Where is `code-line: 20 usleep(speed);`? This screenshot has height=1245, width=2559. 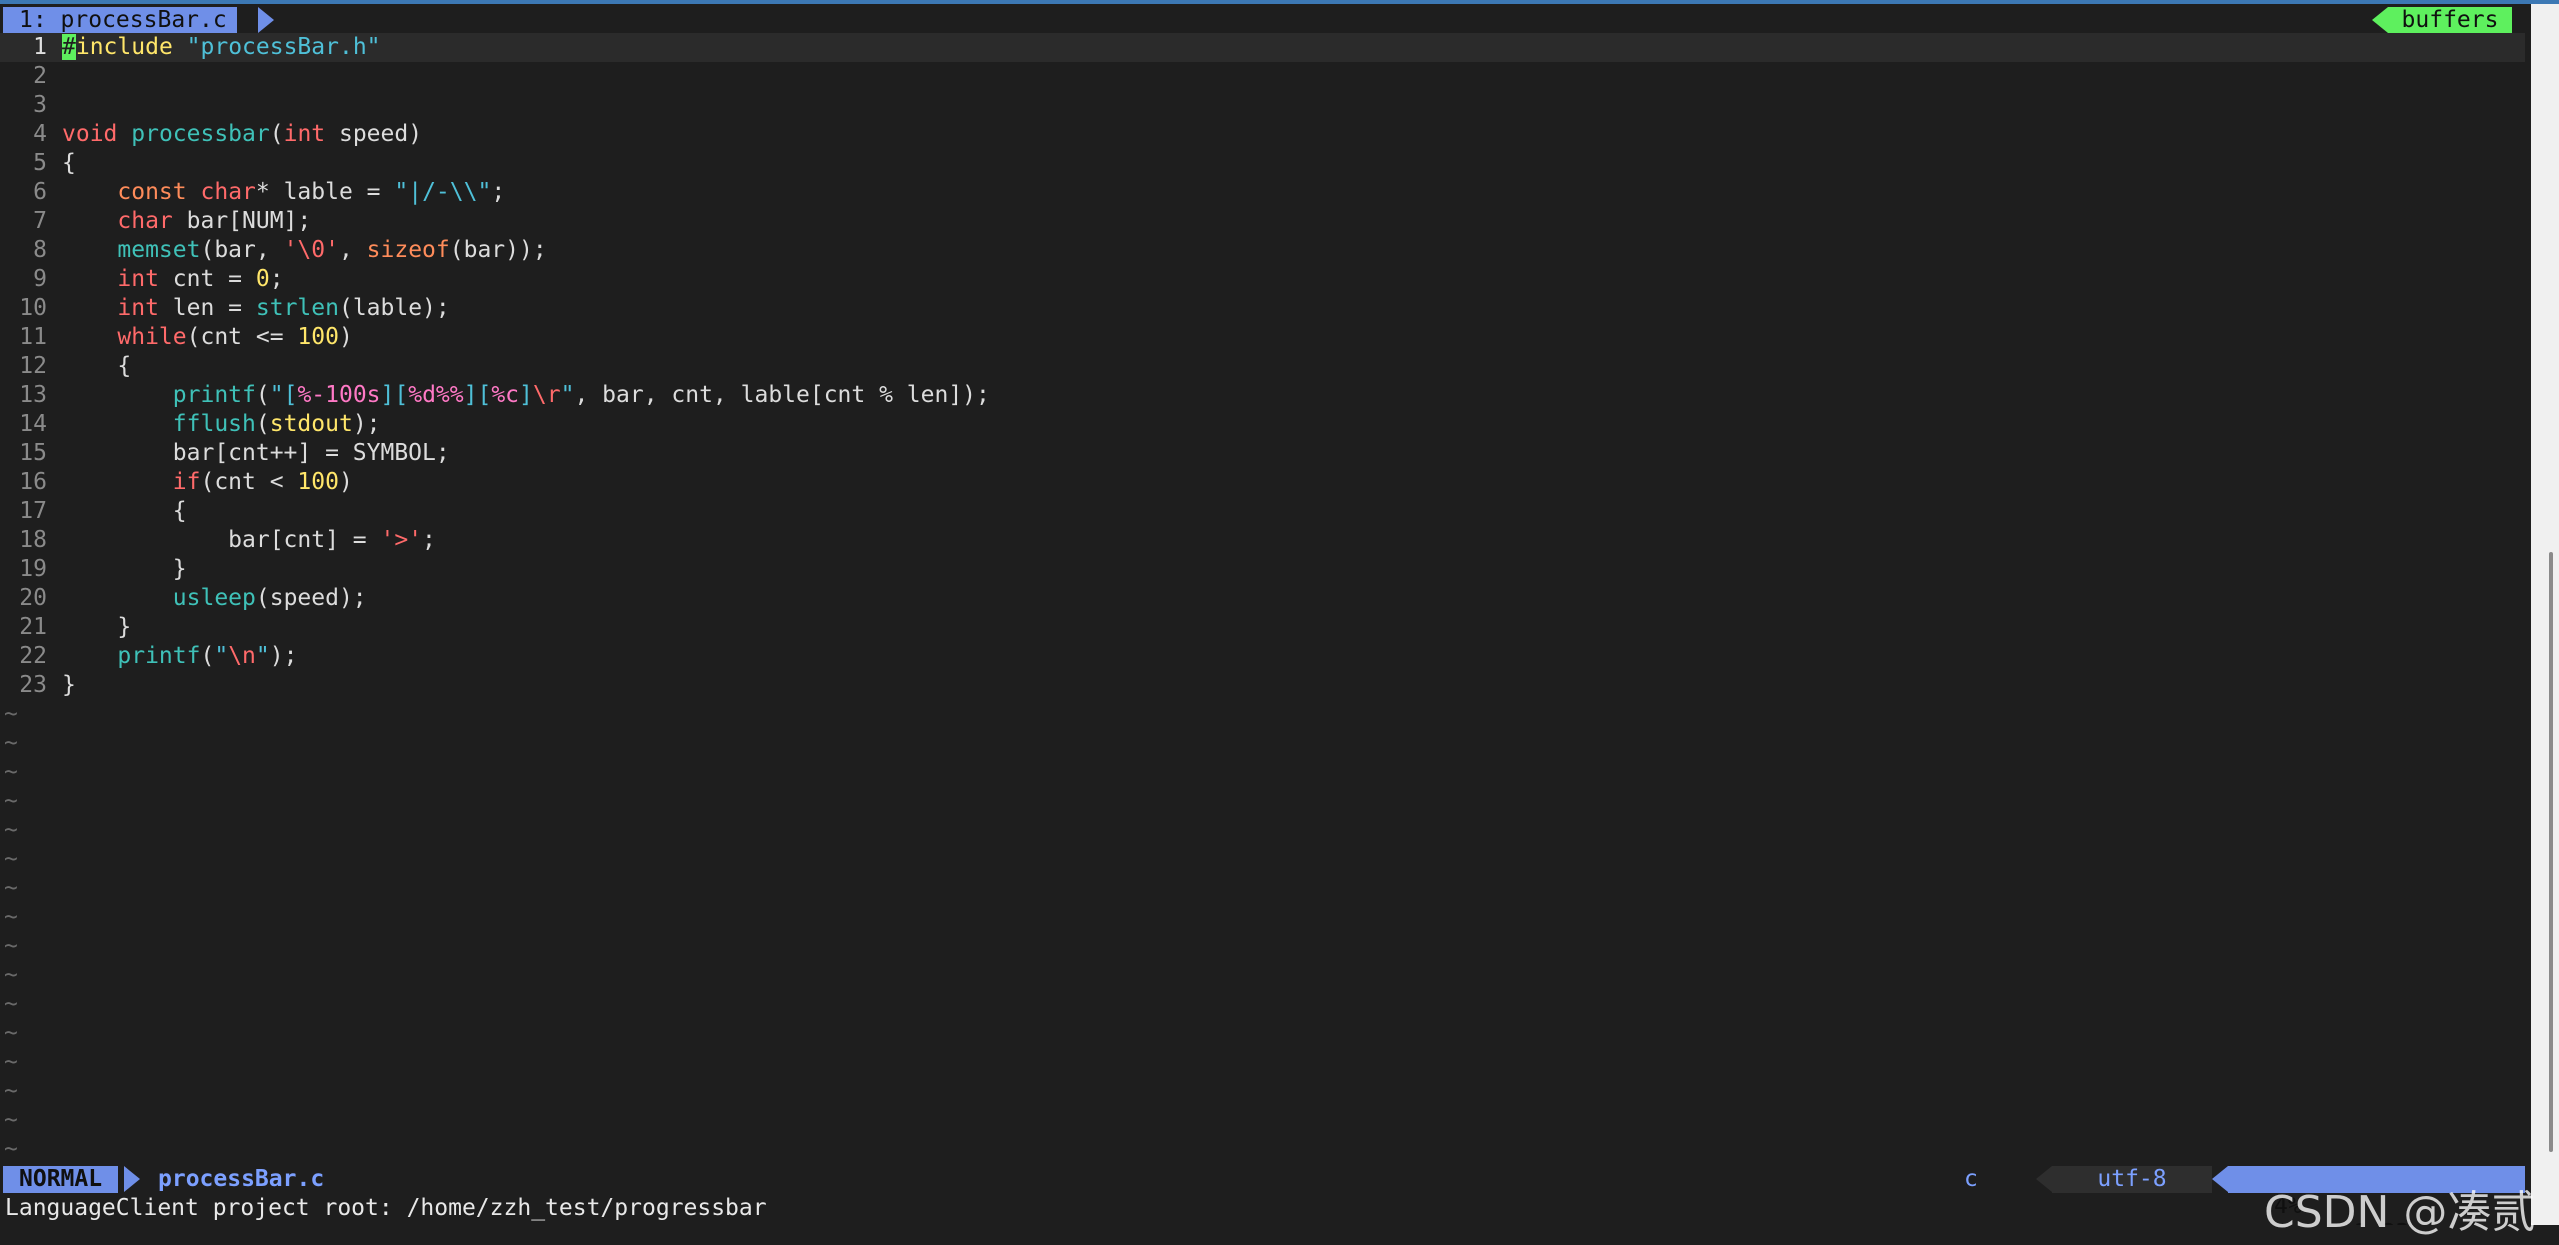 code-line: 20 usleep(speed); is located at coordinates (1262, 598).